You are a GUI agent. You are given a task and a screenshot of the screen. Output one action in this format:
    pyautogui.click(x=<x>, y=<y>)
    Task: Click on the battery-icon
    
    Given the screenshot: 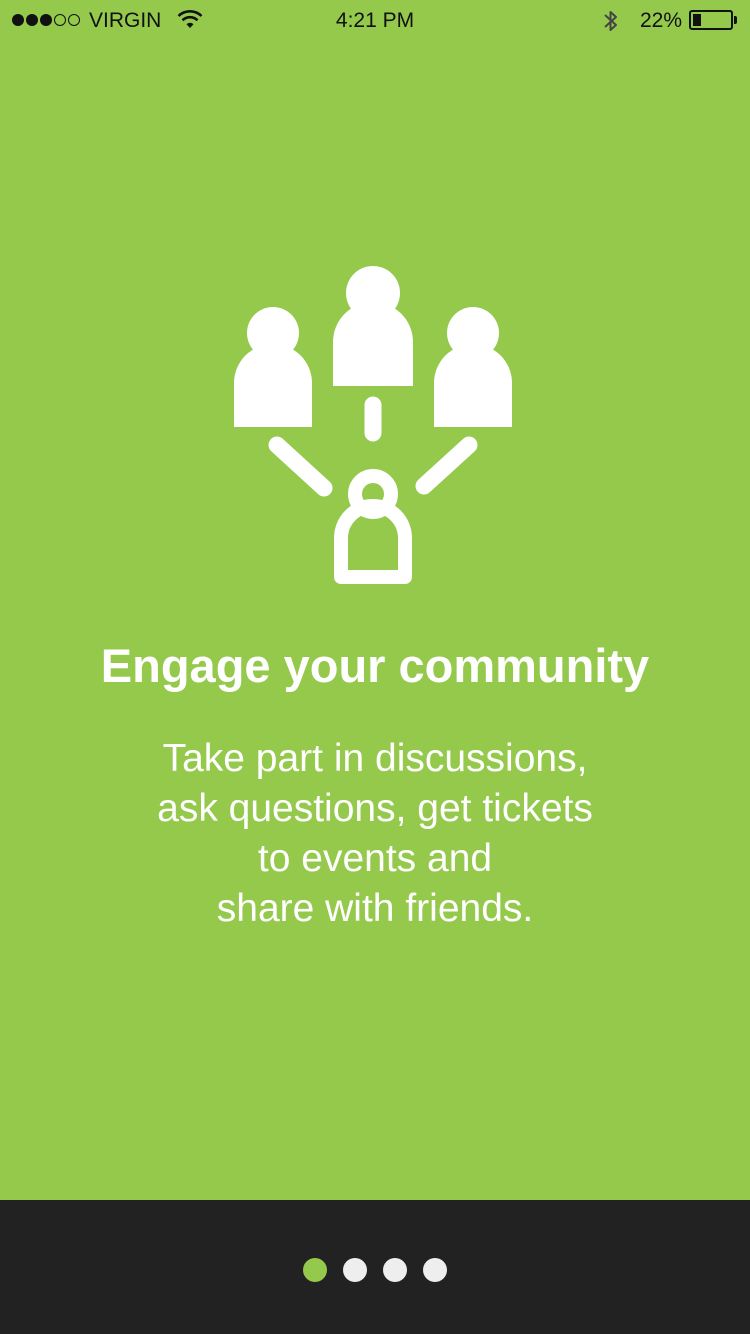 What is the action you would take?
    pyautogui.click(x=711, y=20)
    